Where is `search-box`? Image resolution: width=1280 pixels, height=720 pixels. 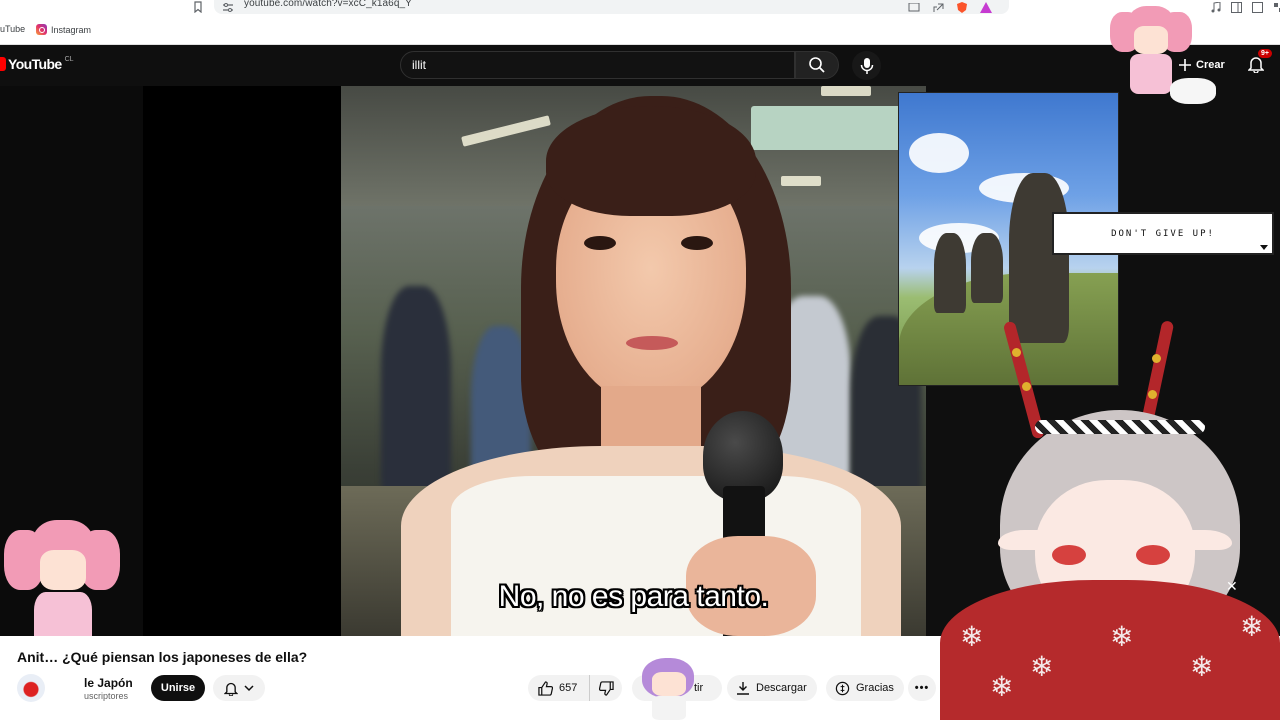
search-box is located at coordinates (597, 65).